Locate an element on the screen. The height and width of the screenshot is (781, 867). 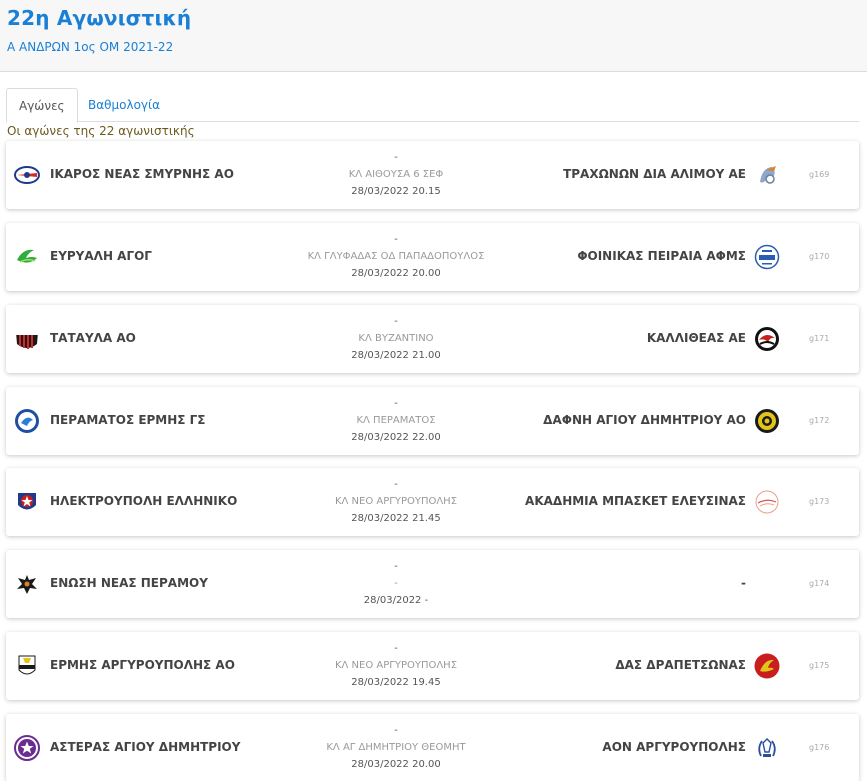
match-info: - ΚΛ ΝΕΟ ΑΡΓΥΡΟΥΠΟΛΗΣ 28/03/2022 21.45 is located at coordinates (396, 501).